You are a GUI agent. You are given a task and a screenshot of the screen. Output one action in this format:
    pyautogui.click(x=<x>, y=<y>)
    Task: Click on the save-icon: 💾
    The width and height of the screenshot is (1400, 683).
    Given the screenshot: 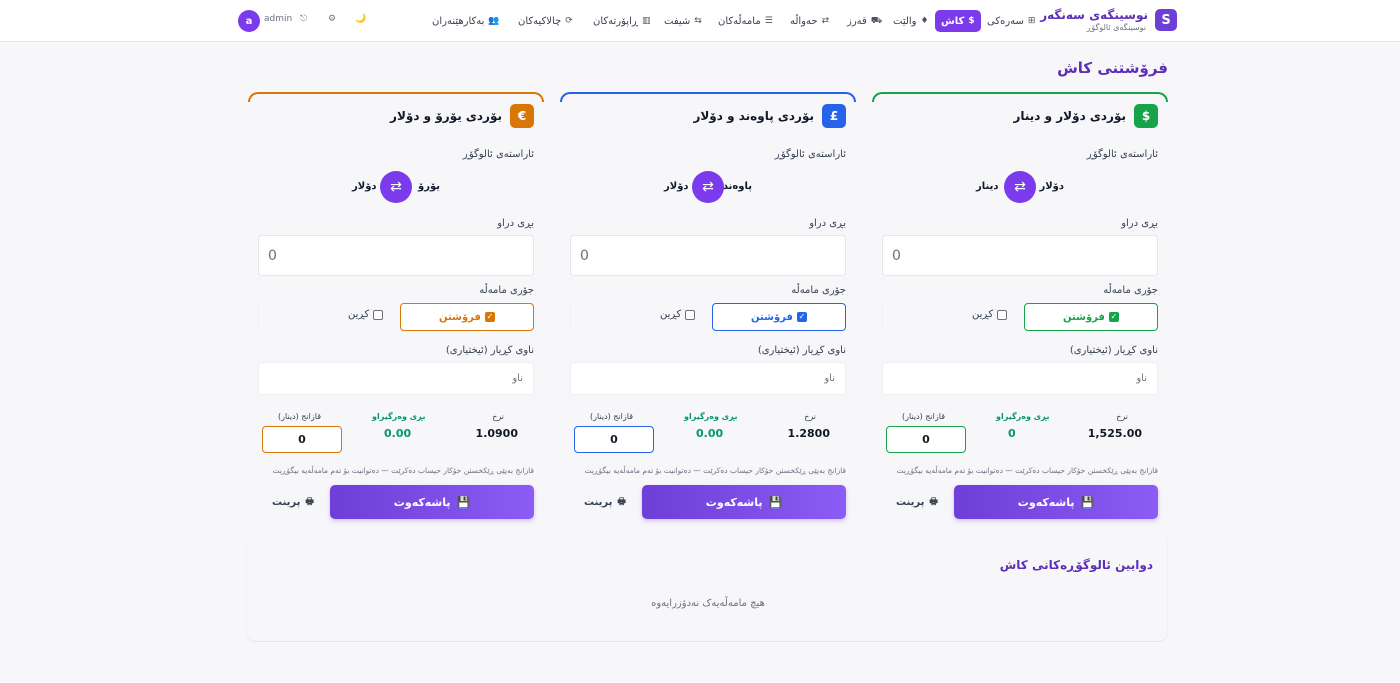 What is the action you would take?
    pyautogui.click(x=463, y=502)
    